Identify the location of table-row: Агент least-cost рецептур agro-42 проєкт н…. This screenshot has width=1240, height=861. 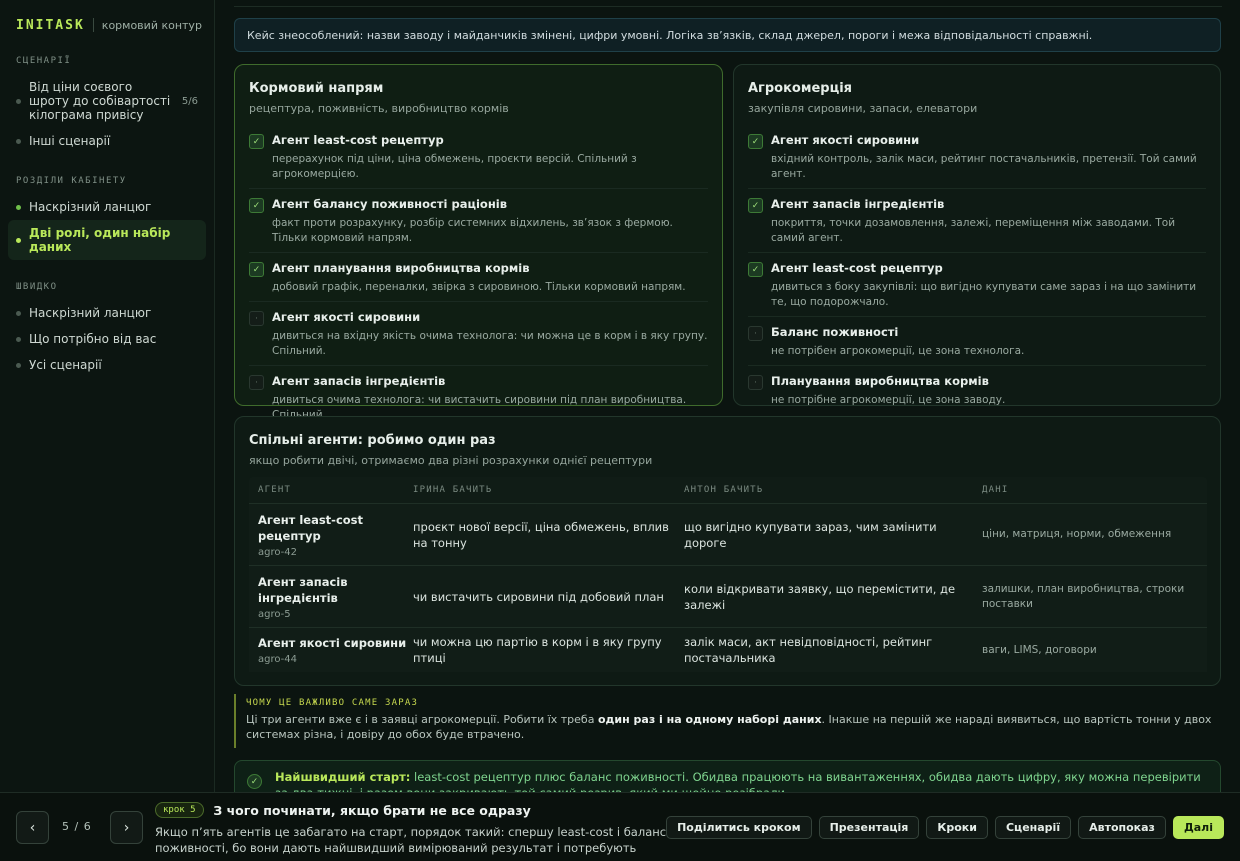
(728, 534).